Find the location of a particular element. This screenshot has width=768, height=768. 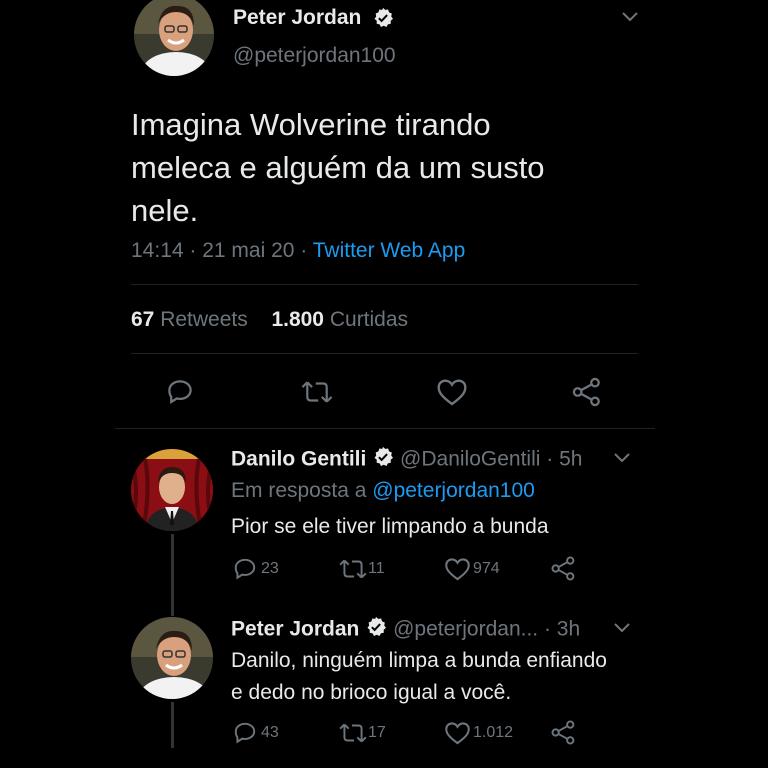

retweet-count: 17 is located at coordinates (377, 732).